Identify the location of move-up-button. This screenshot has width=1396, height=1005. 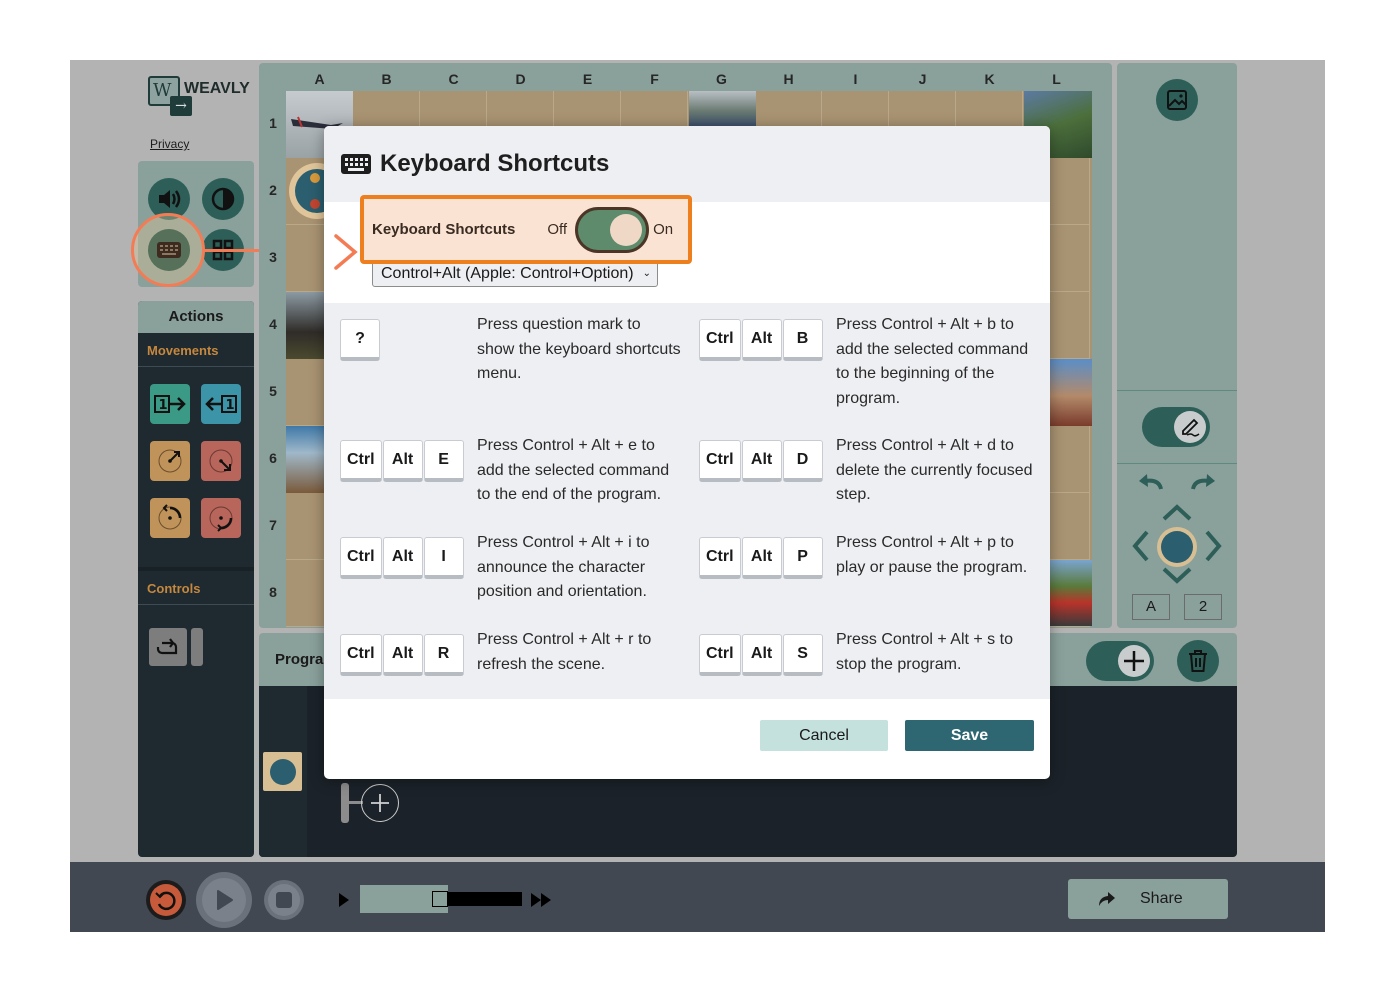
(1177, 513).